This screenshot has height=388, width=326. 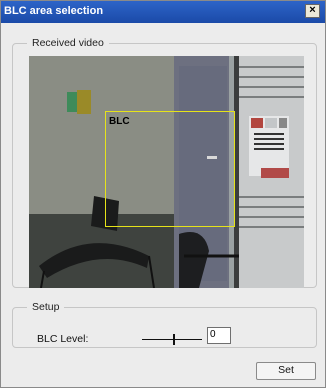 What do you see at coordinates (54, 11) in the screenshot?
I see `window-title: BLC area selection` at bounding box center [54, 11].